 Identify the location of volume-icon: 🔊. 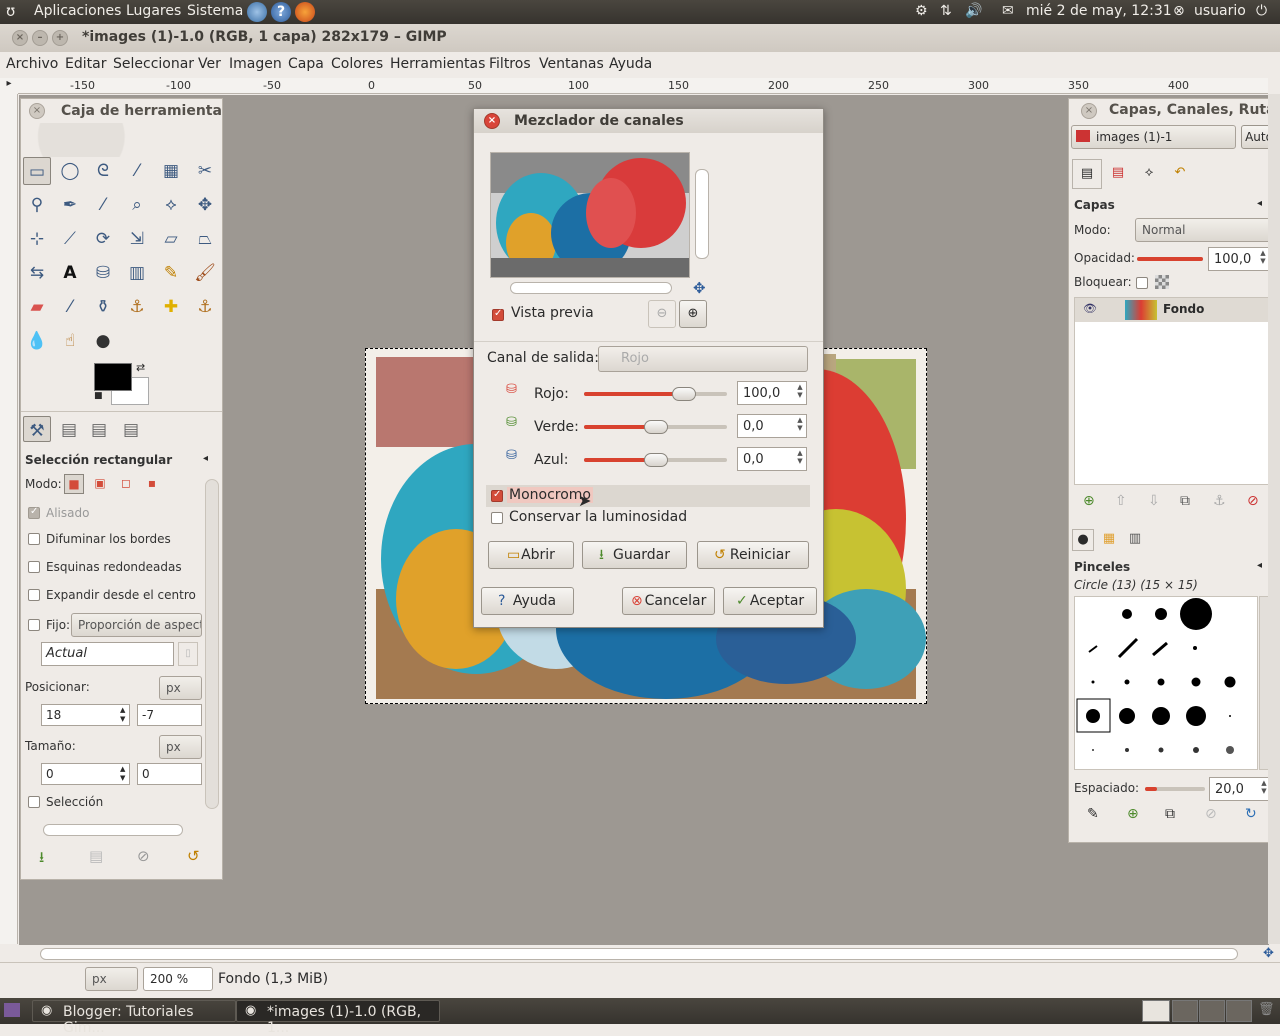
(973, 11).